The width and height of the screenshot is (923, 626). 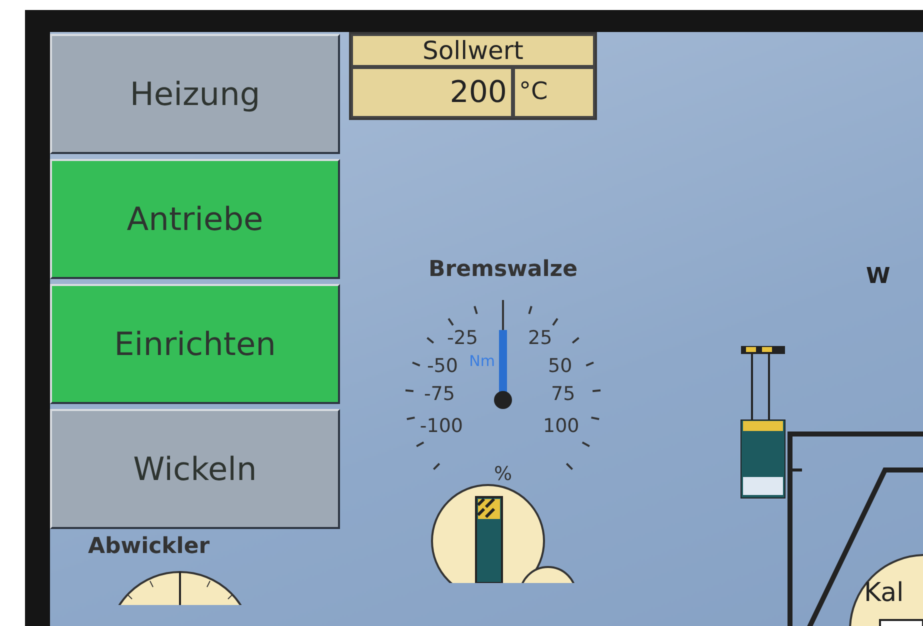 What do you see at coordinates (473, 50) in the screenshot?
I see `setpoint-label: Sollwert` at bounding box center [473, 50].